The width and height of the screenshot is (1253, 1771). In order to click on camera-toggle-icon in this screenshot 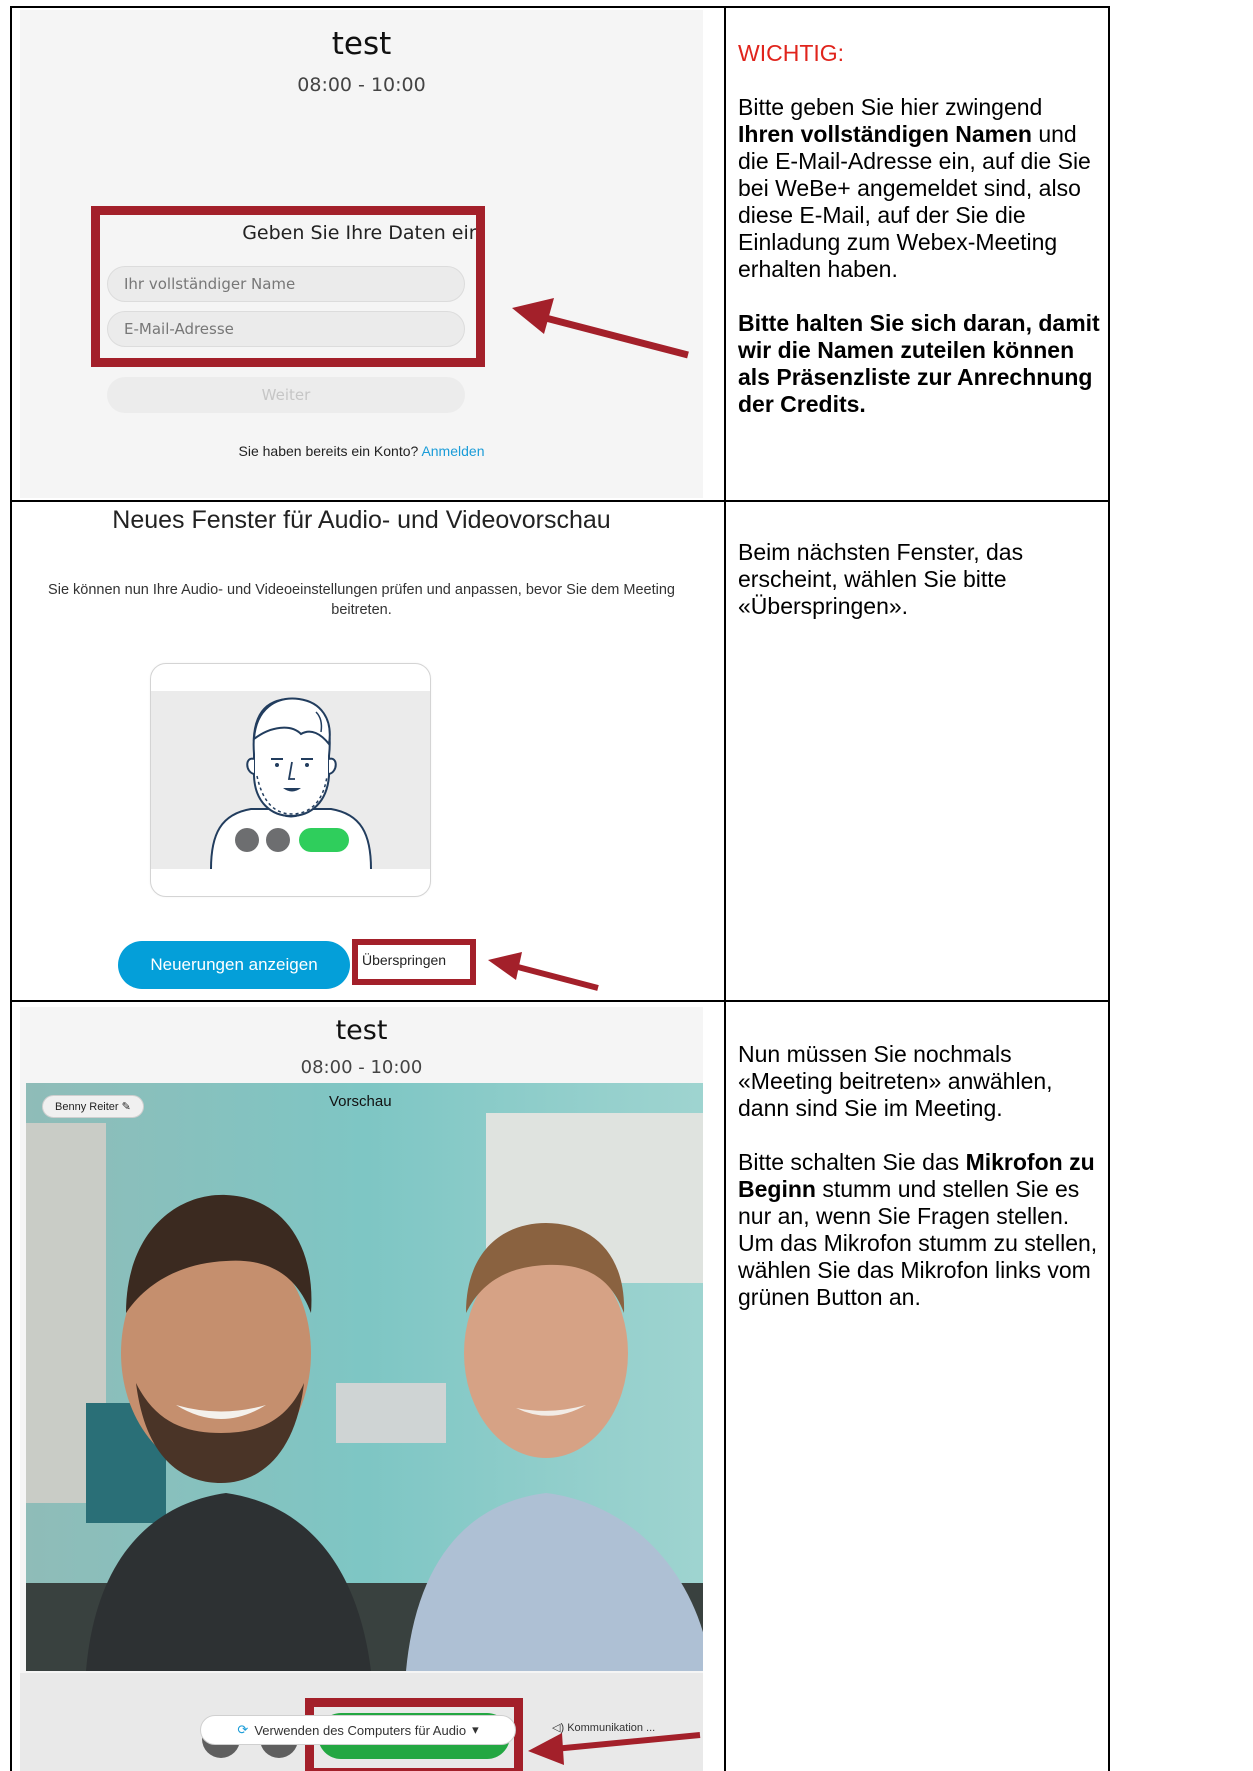, I will do `click(278, 840)`.